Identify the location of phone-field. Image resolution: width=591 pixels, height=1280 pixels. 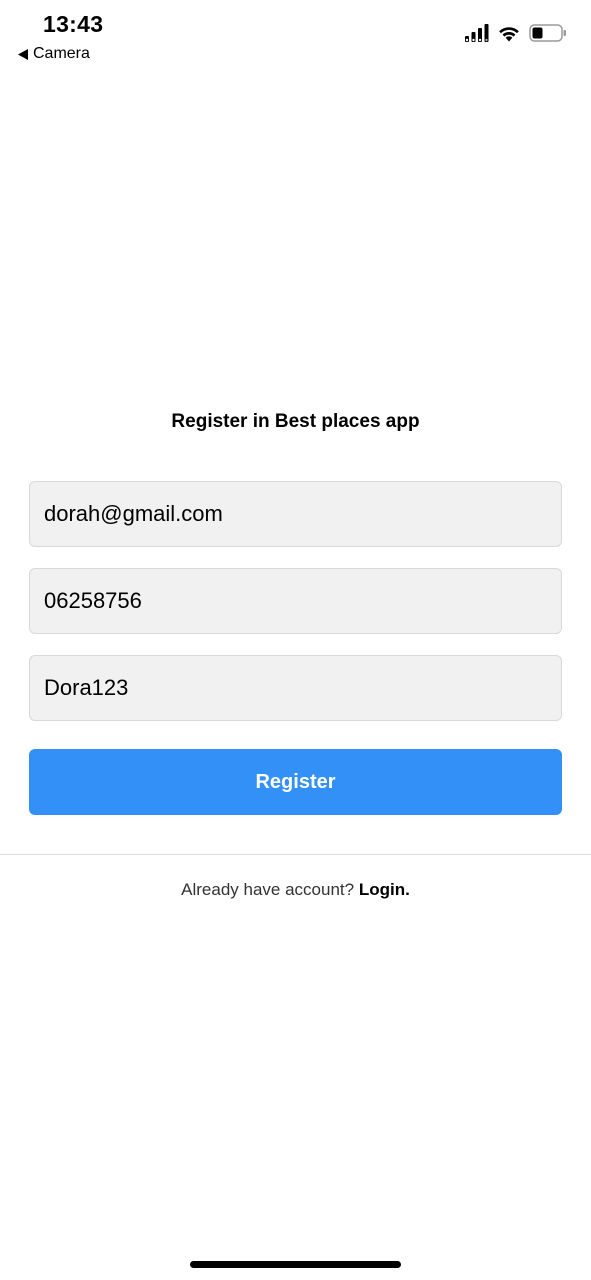
(295, 601).